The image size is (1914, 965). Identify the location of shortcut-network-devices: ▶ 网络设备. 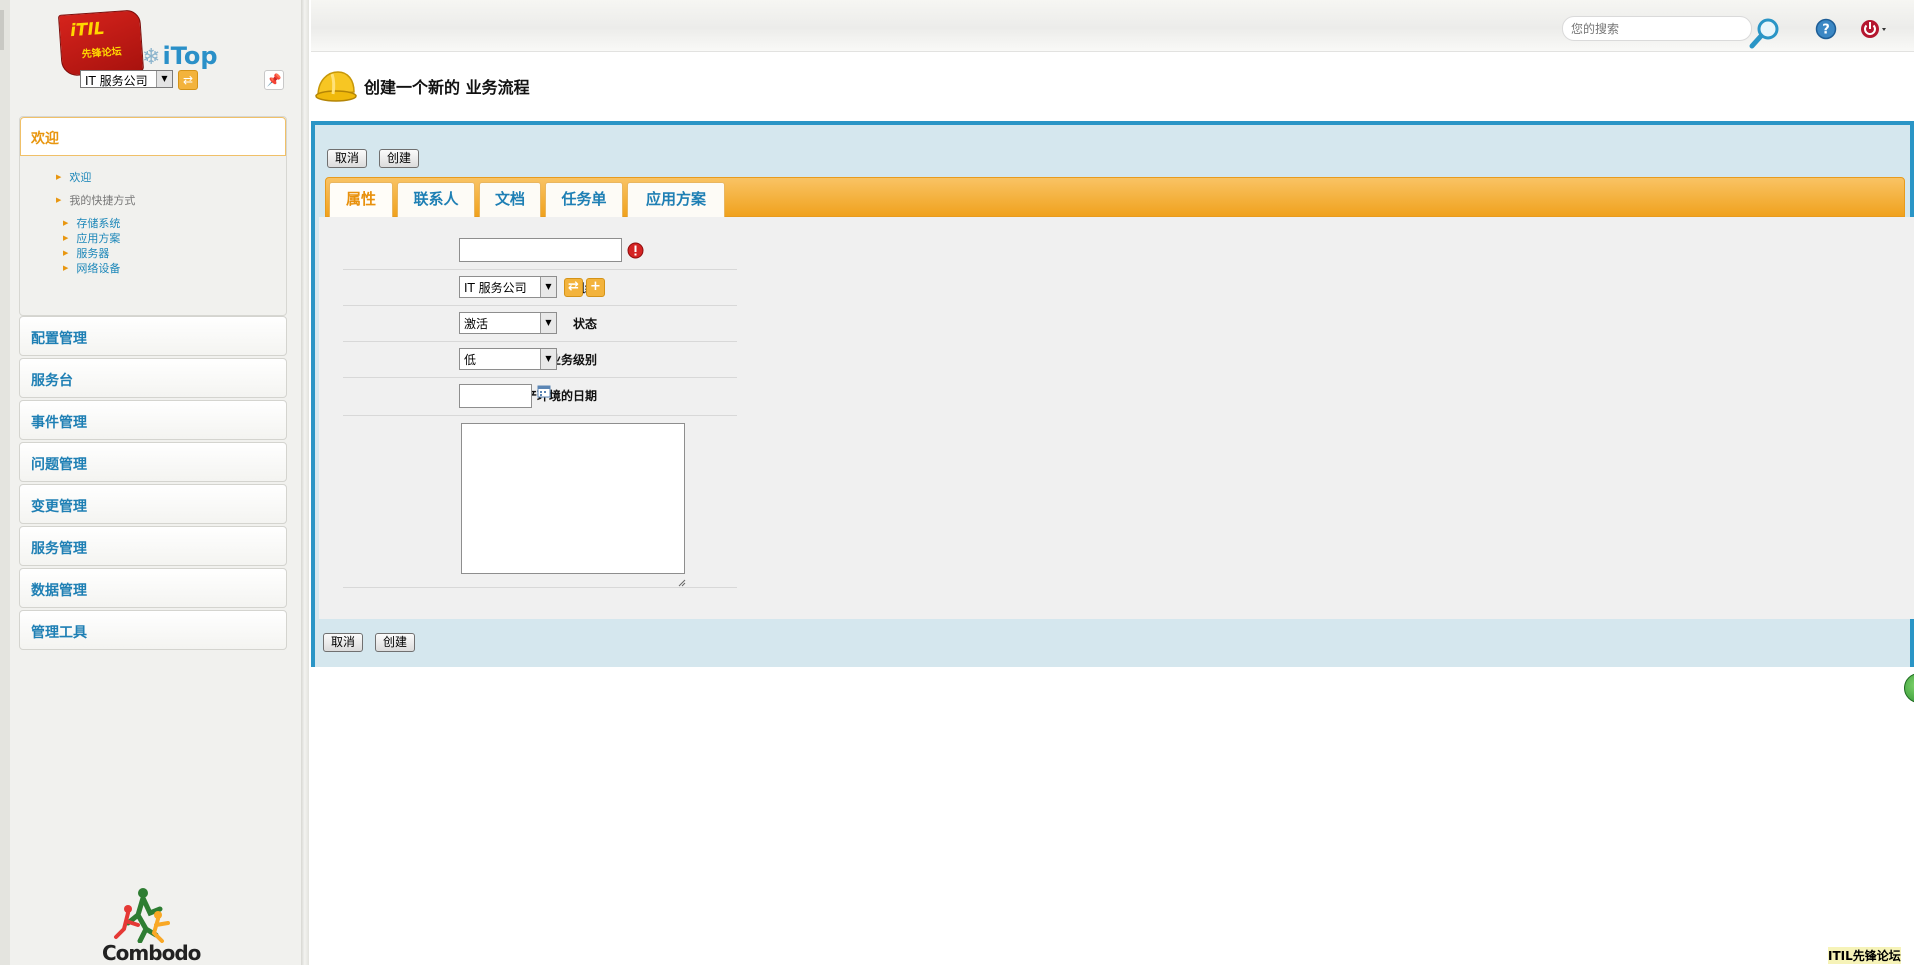
(91, 268).